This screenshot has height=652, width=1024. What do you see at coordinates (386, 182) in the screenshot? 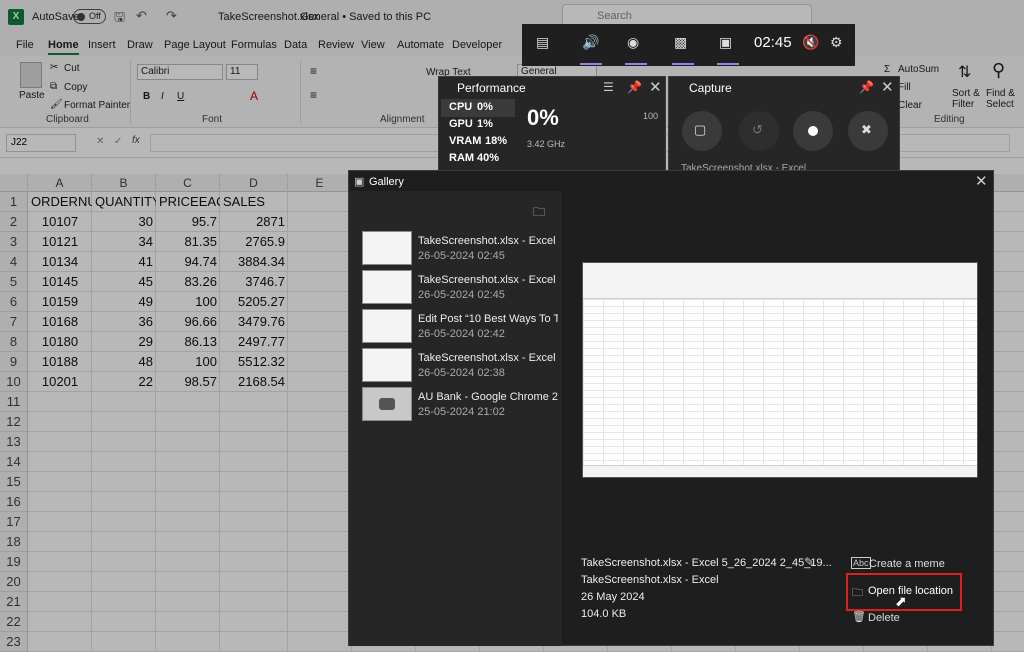
I see `gallery-title: Gallery` at bounding box center [386, 182].